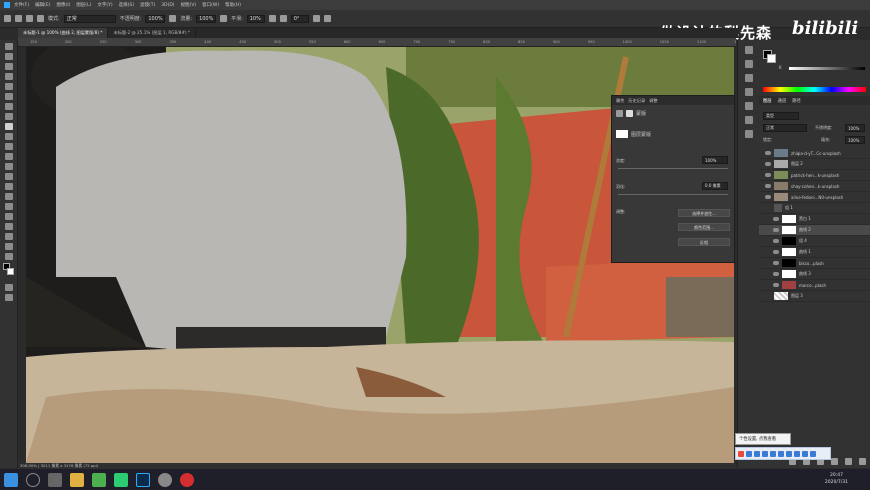  What do you see at coordinates (8, 176) in the screenshot?
I see `blur-tool-icon` at bounding box center [8, 176].